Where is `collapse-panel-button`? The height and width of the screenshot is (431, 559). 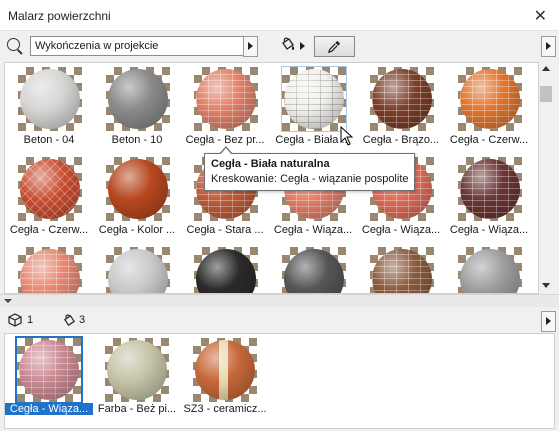
collapse-panel-button is located at coordinates (548, 46).